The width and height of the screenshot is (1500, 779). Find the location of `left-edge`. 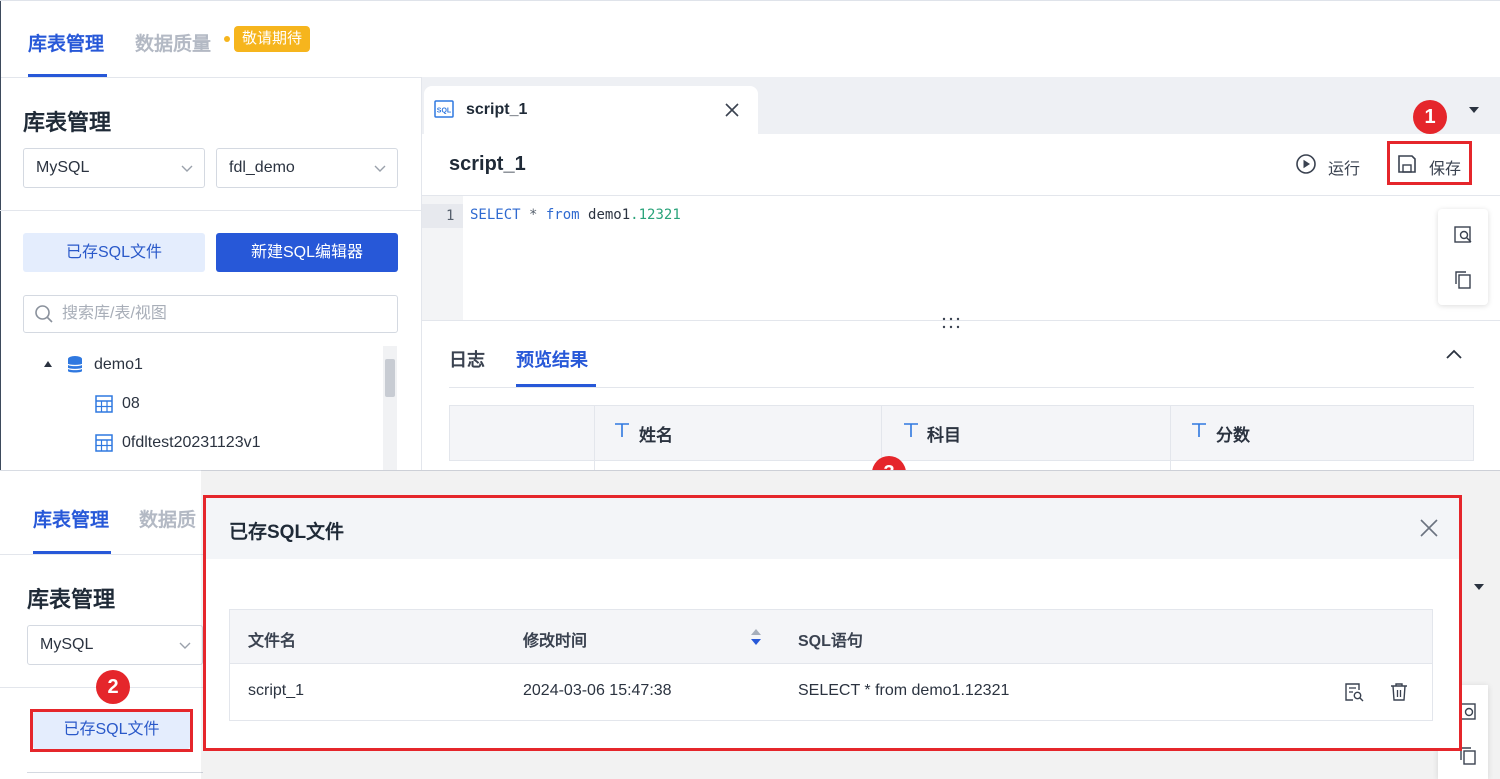

left-edge is located at coordinates (0, 235).